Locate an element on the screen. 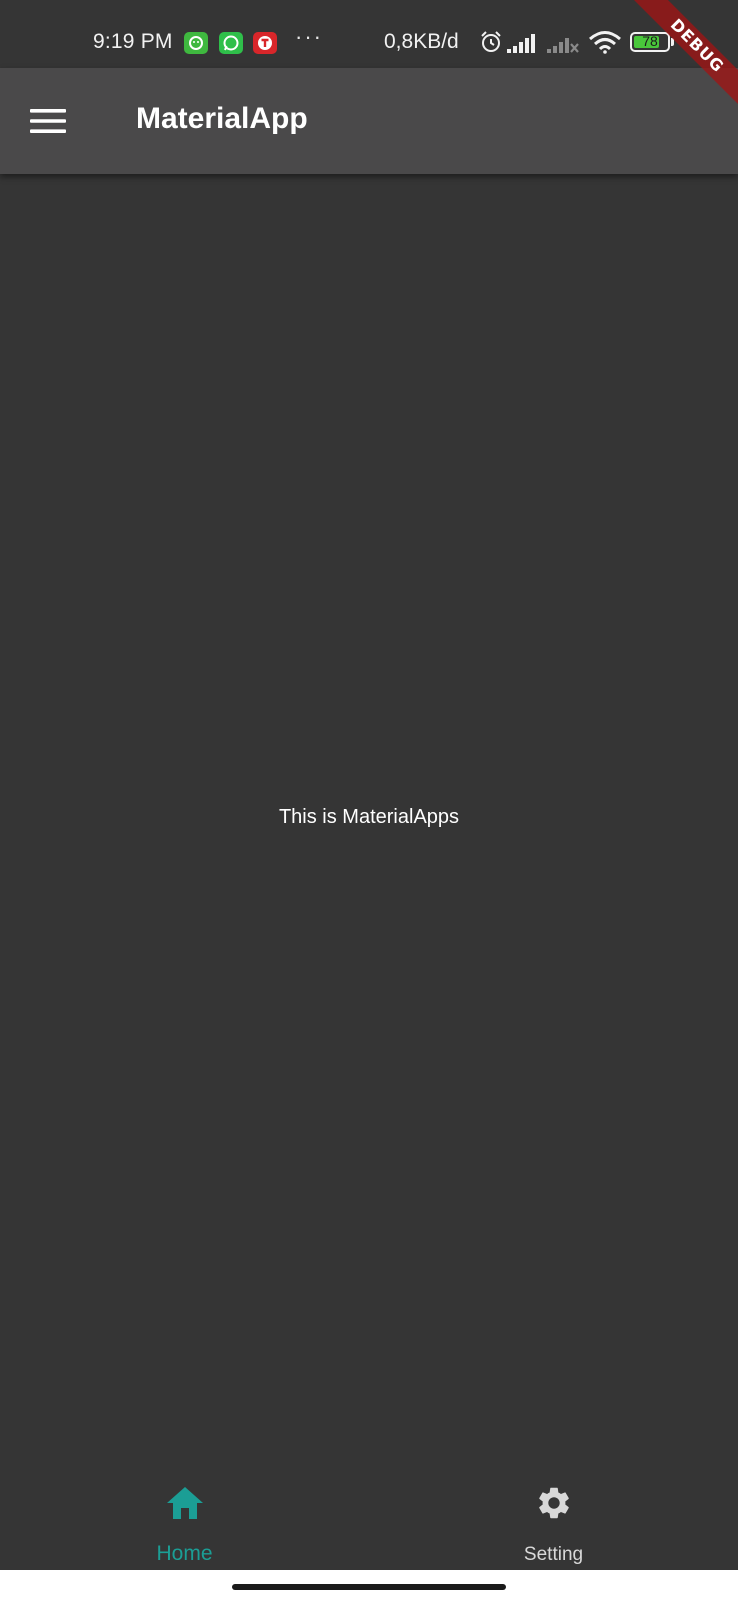  page-title: MaterialApp is located at coordinates (222, 118).